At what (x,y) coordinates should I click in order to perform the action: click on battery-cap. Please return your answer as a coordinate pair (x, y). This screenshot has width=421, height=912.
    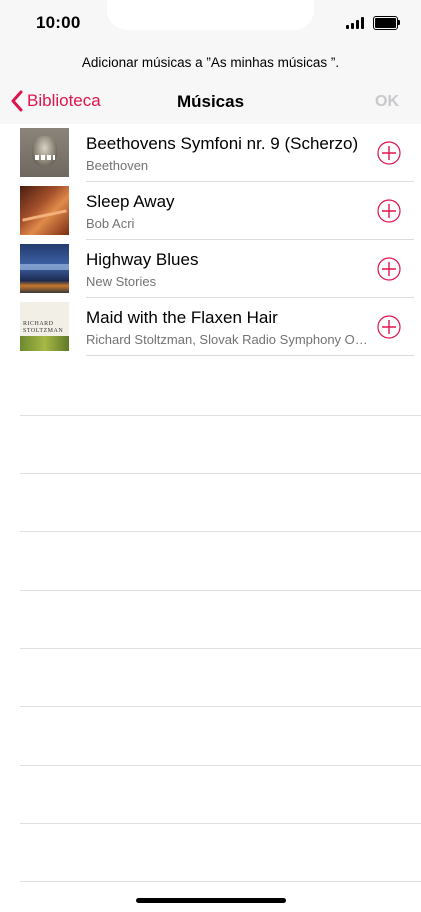
    Looking at the image, I should click on (399, 22).